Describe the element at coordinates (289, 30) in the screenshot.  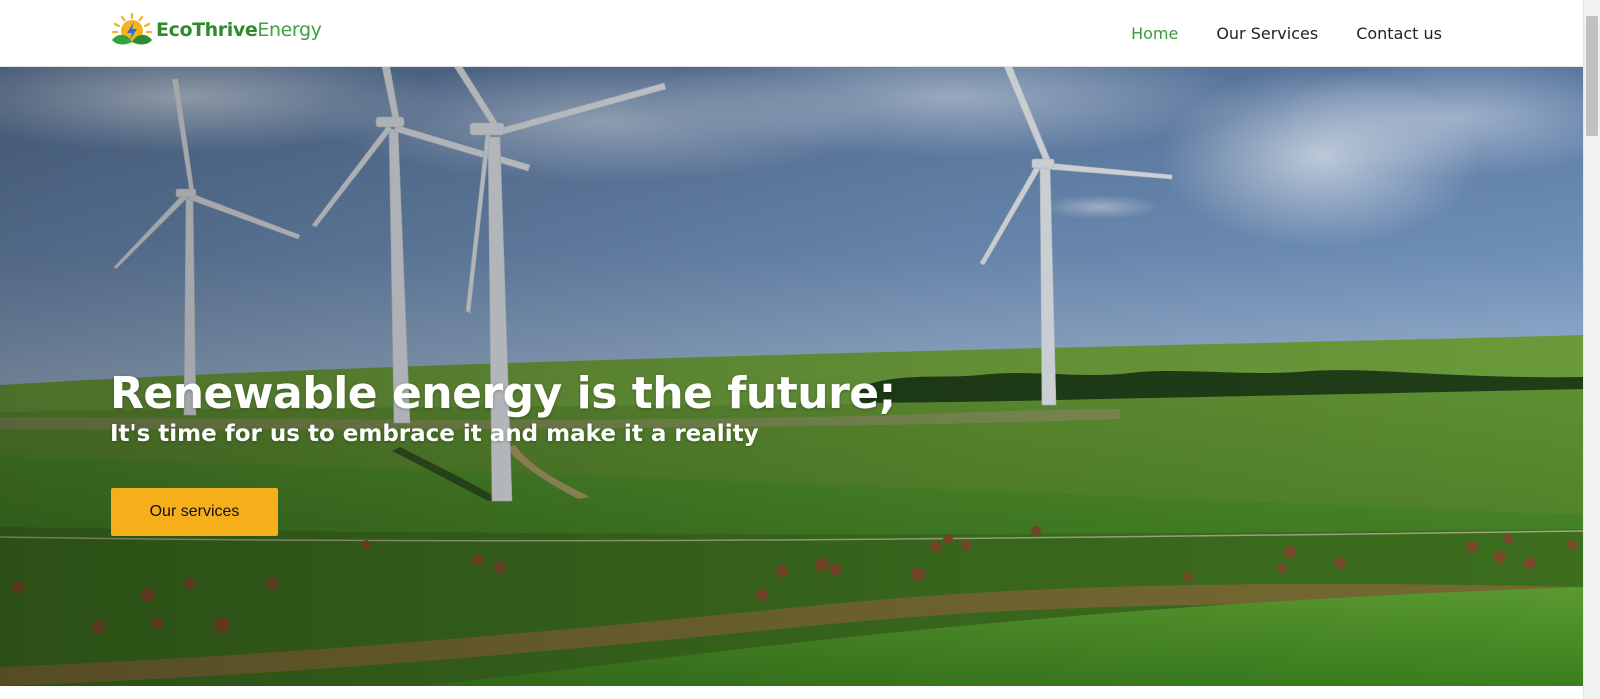
I see `brand-name-light: Energy` at that location.